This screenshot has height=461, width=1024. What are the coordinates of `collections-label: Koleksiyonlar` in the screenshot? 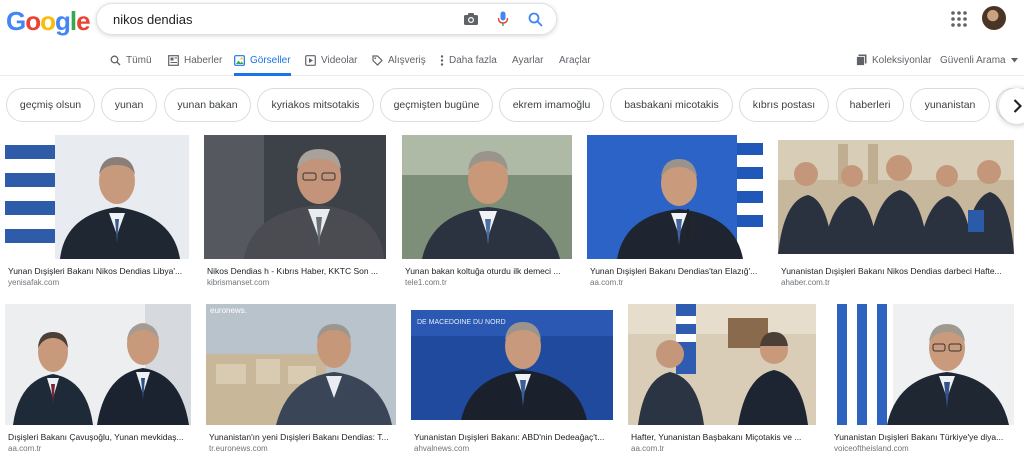 It's located at (902, 60).